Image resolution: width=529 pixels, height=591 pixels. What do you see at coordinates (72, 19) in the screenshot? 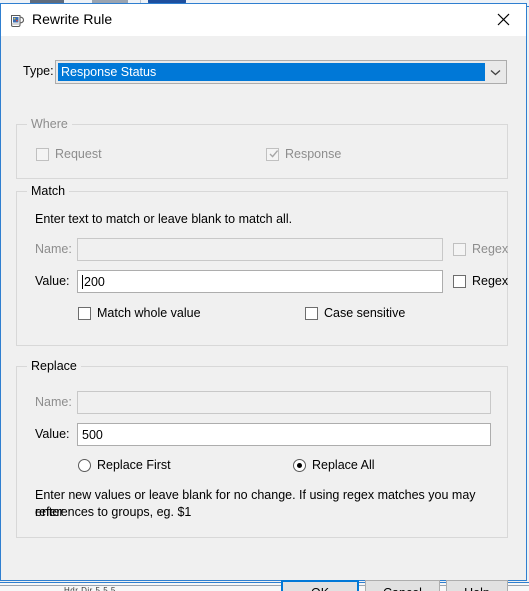
I see `dialog-title: Rewrite Rule` at bounding box center [72, 19].